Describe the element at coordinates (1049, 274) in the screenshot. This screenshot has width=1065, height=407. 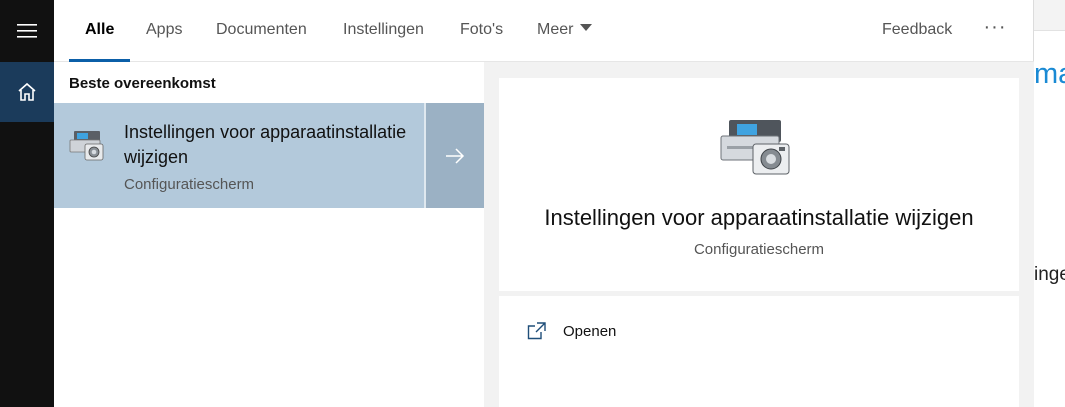
I see `background-text-fragment: inge` at that location.